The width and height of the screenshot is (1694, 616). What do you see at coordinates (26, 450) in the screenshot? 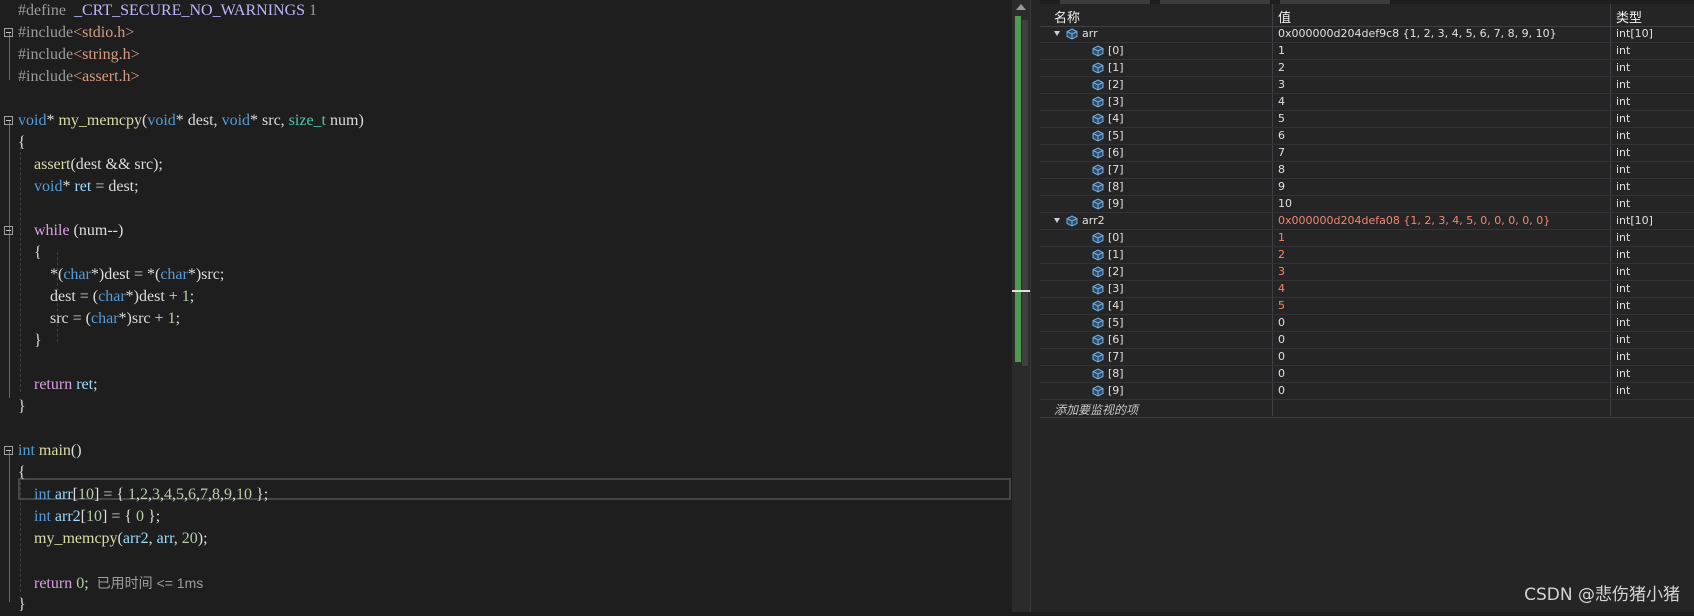
I see `code-token: int` at bounding box center [26, 450].